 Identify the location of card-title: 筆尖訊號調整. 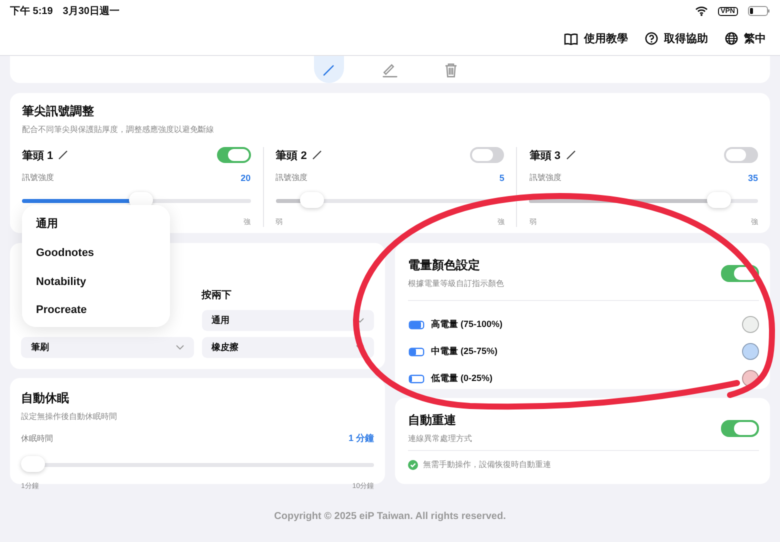
(58, 111).